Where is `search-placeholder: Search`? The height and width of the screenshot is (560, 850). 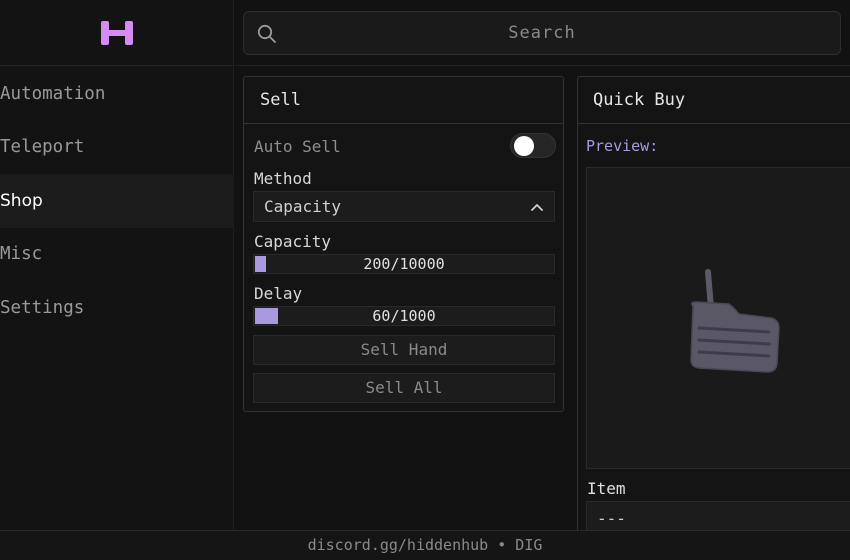
search-placeholder: Search is located at coordinates (542, 33).